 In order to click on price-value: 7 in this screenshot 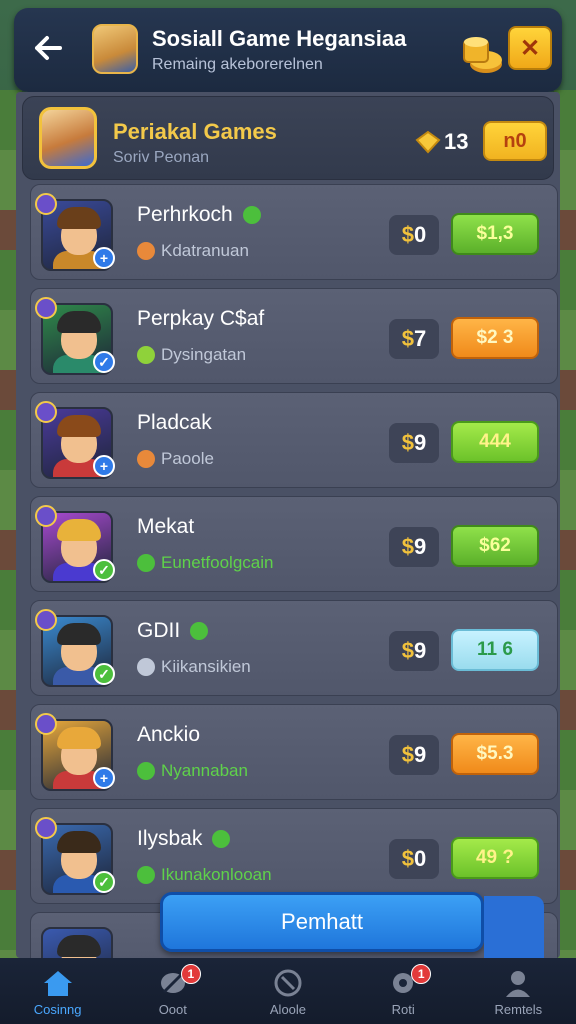, I will do `click(420, 338)`.